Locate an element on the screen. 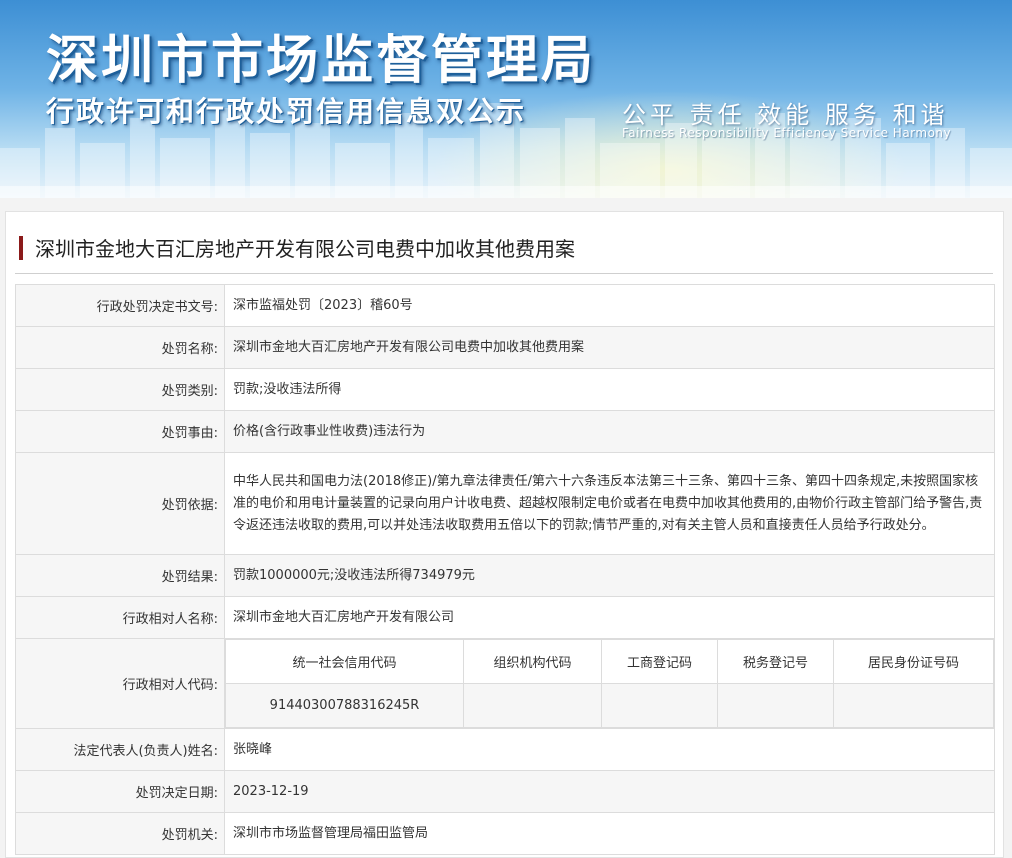  codes-value-row: 91440300788316245R is located at coordinates (609, 705).